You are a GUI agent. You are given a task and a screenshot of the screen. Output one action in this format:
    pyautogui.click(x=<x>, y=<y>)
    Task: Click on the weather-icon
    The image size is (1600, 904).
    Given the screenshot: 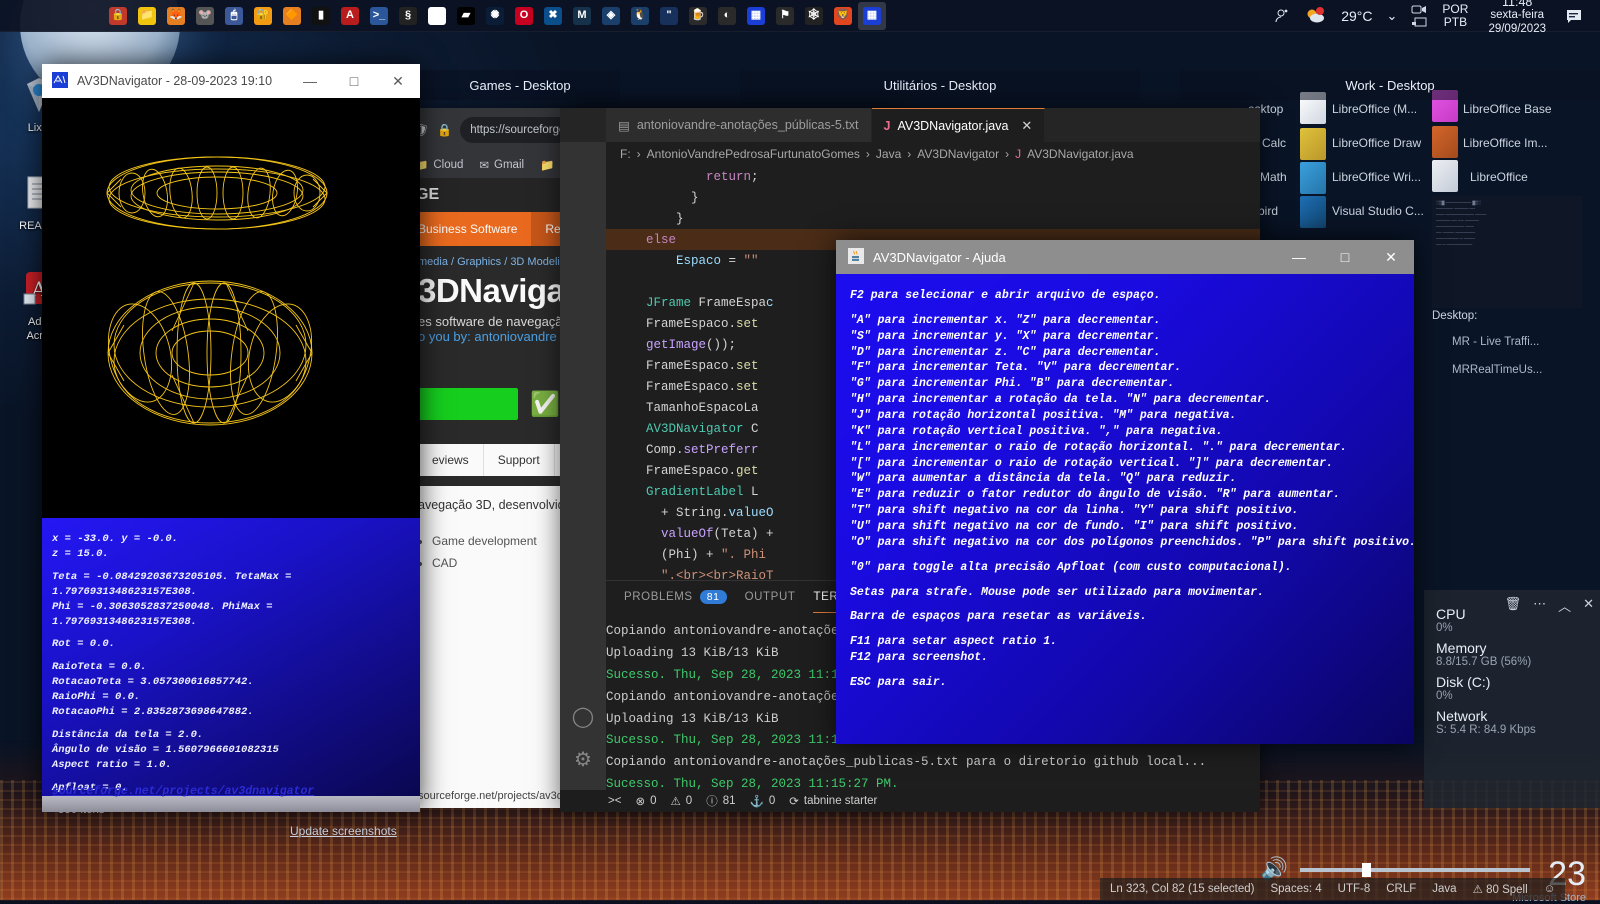 What is the action you would take?
    pyautogui.click(x=1316, y=16)
    